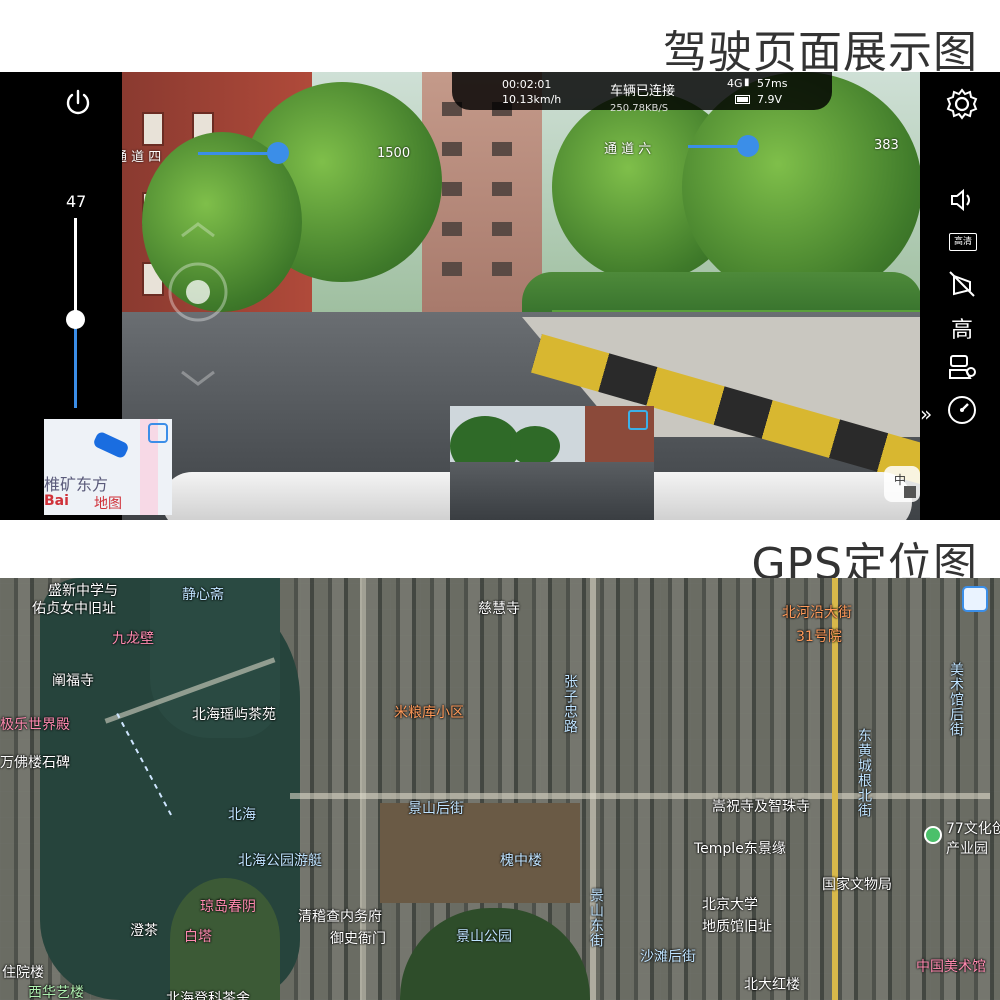  I want to click on vehicle-location-icon, so click(962, 368).